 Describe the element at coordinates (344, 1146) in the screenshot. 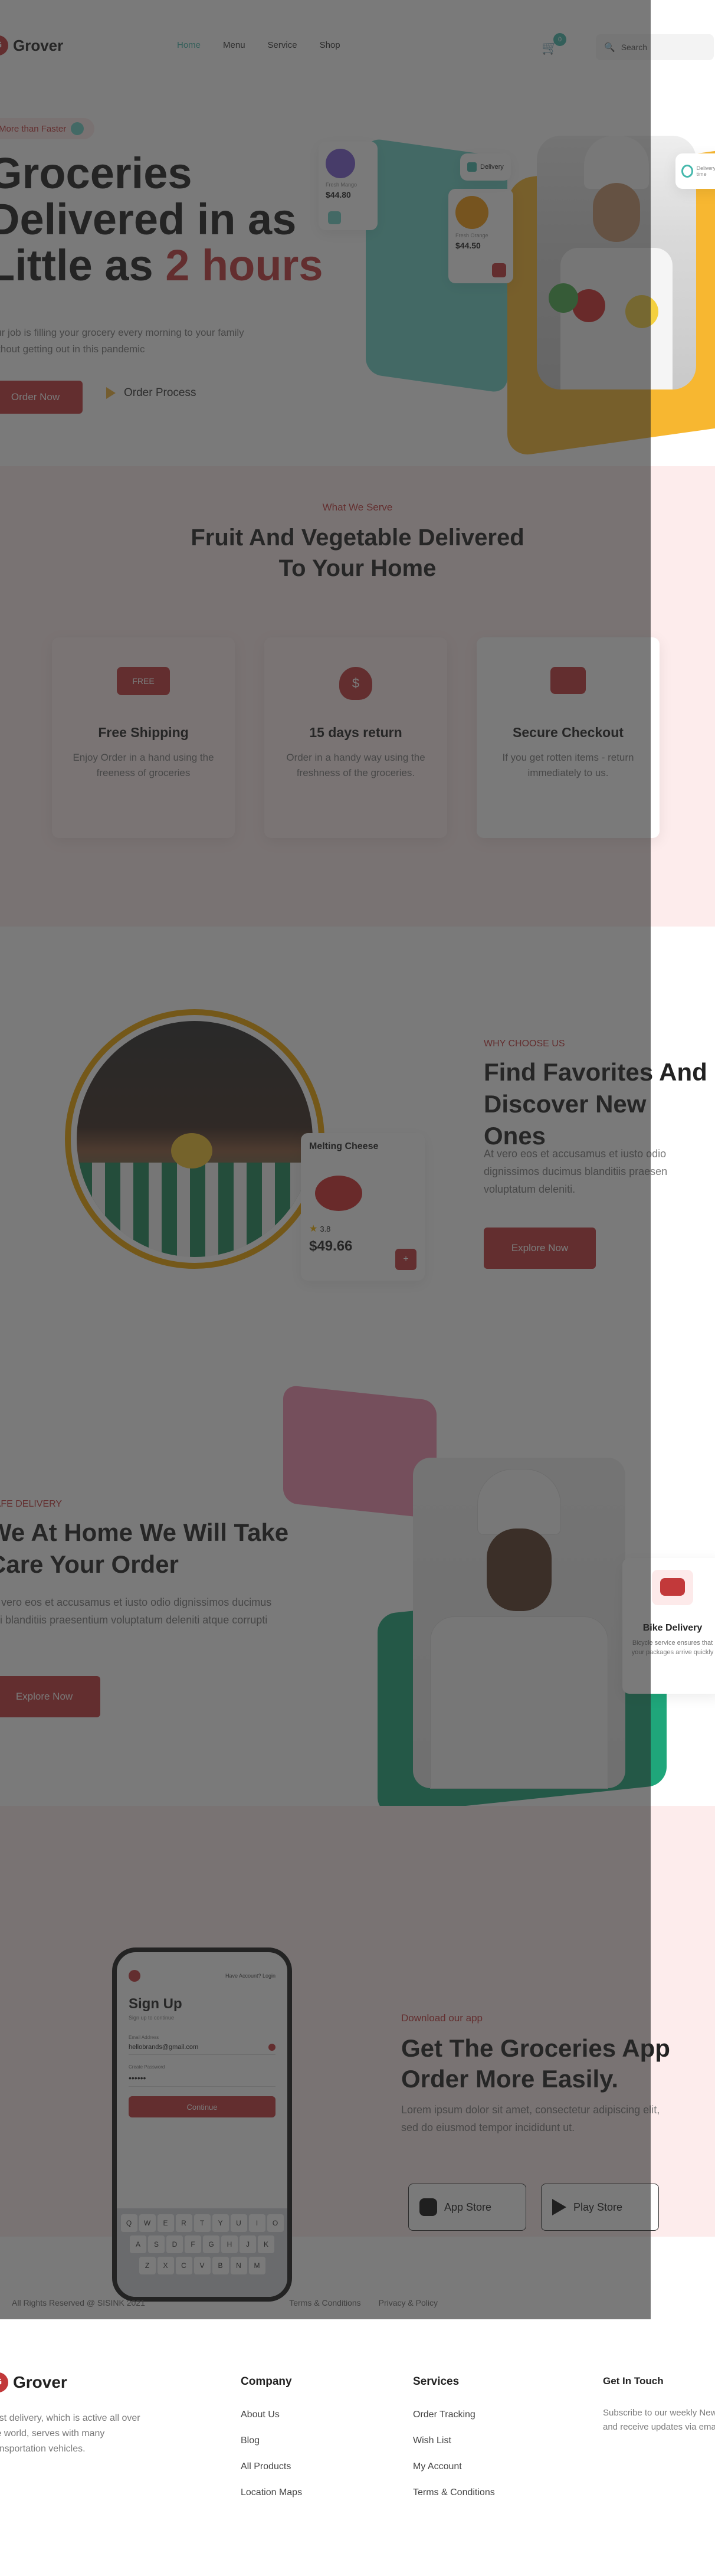

I see `favorites-card-name: Melting Cheese` at that location.